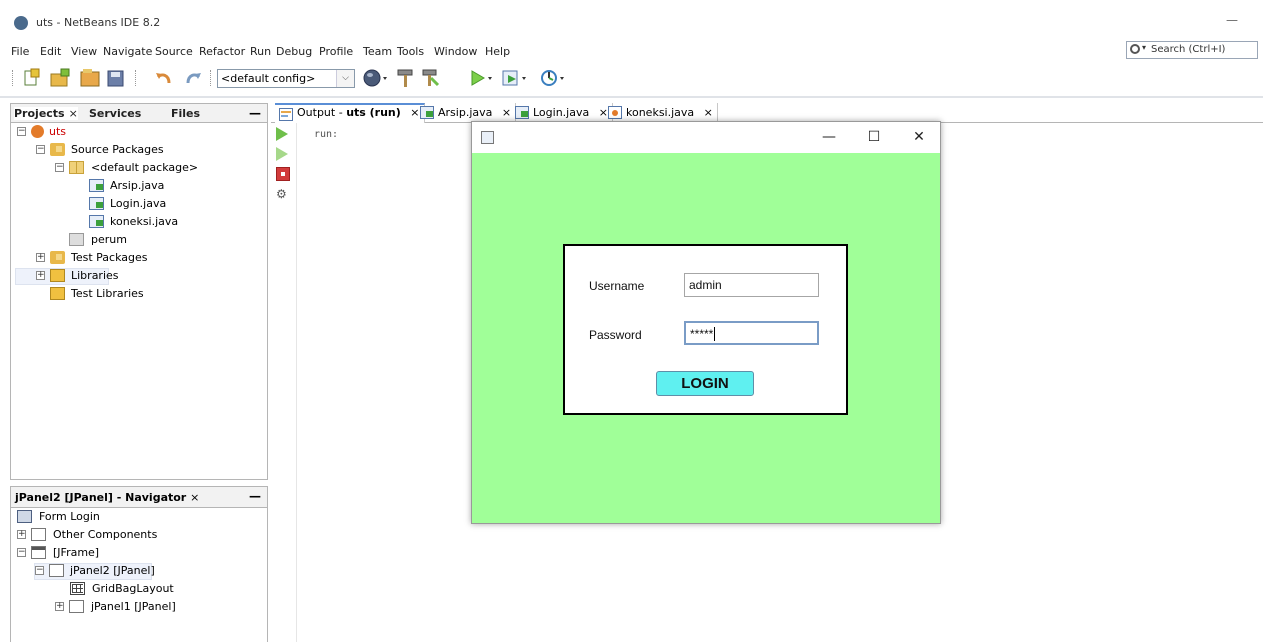 This screenshot has height=642, width=1263. I want to click on debug-project-button, so click(514, 78).